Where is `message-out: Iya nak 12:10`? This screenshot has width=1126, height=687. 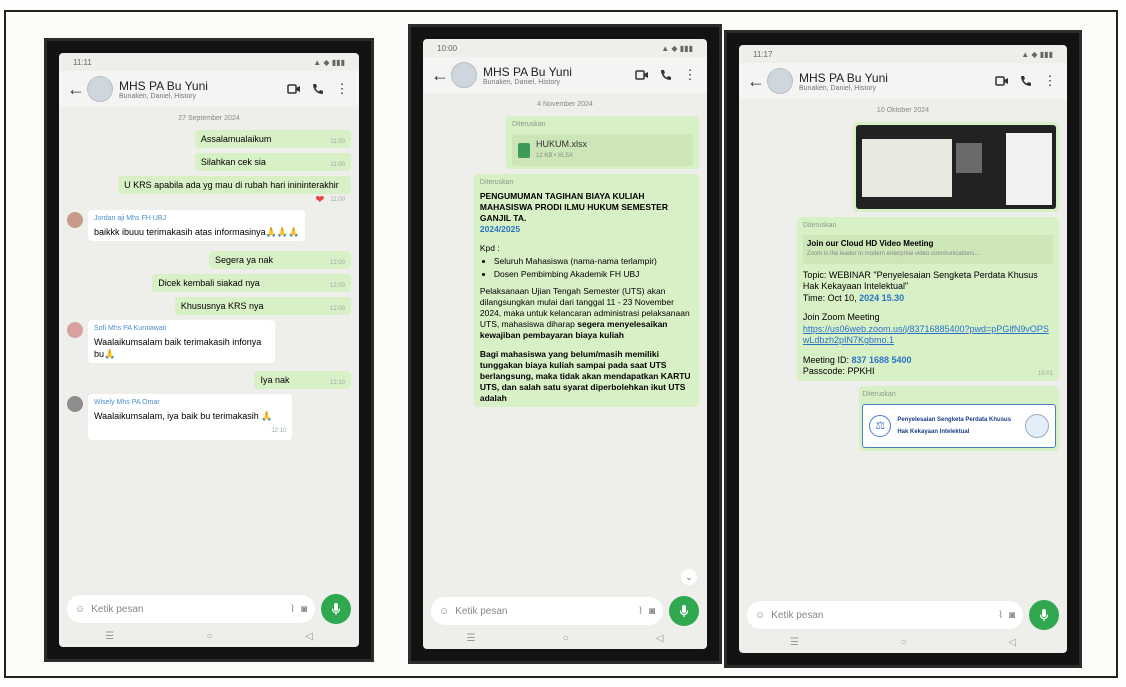 message-out: Iya nak 12:10 is located at coordinates (302, 380).